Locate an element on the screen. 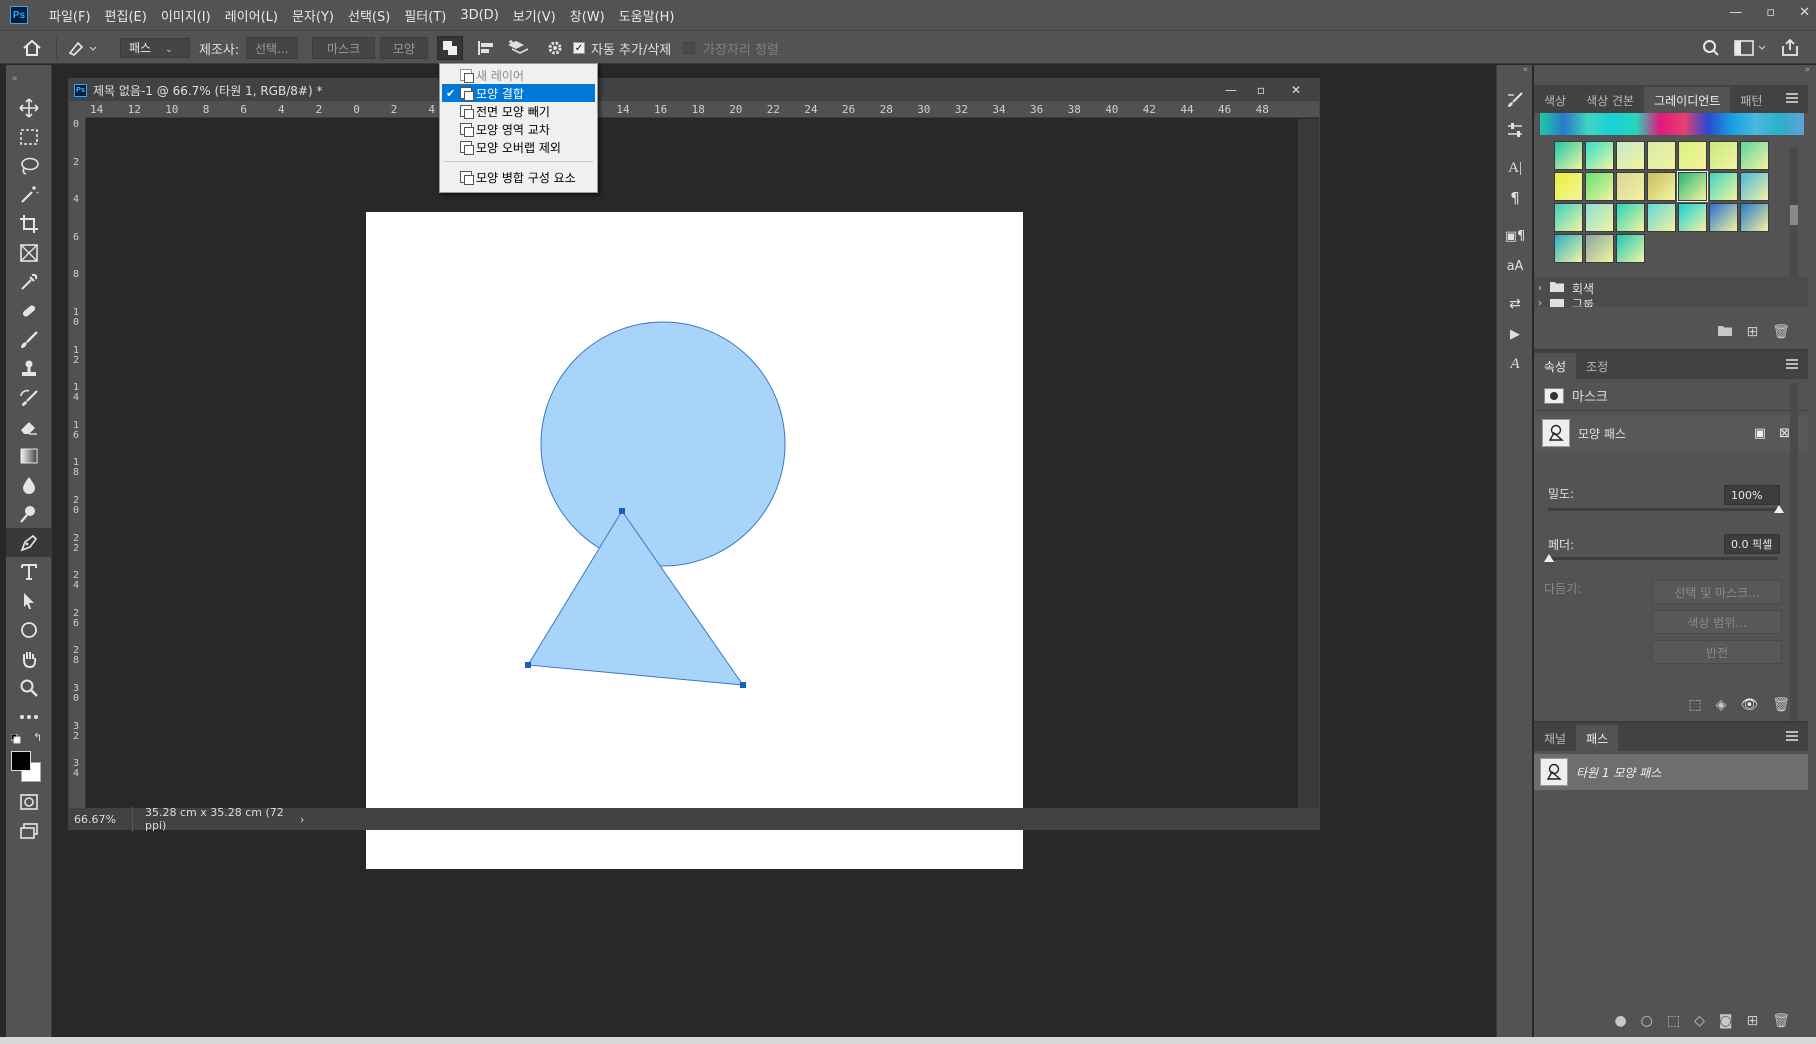 The image size is (1816, 1044). feather-field: 0.0 픽셀 is located at coordinates (1752, 544).